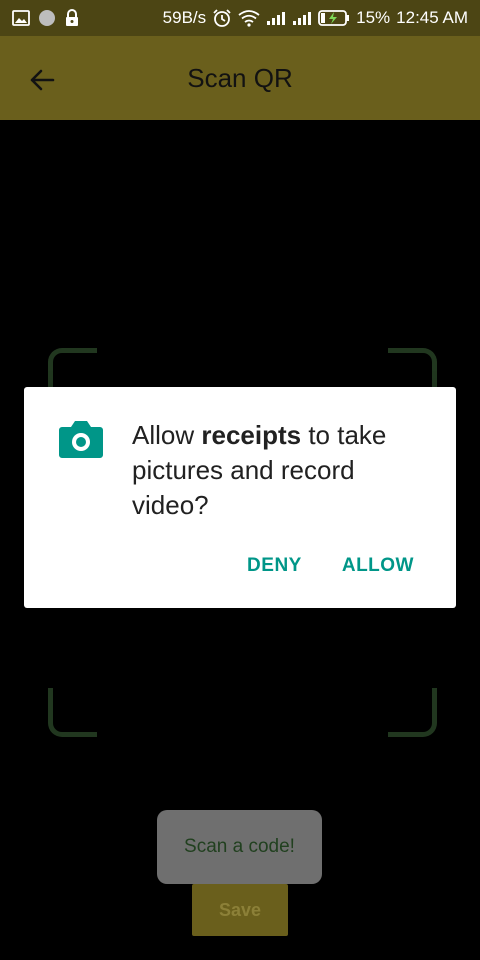 The height and width of the screenshot is (960, 480). Describe the element at coordinates (330, 566) in the screenshot. I see `dialog-actions: DENY ALLOW` at that location.